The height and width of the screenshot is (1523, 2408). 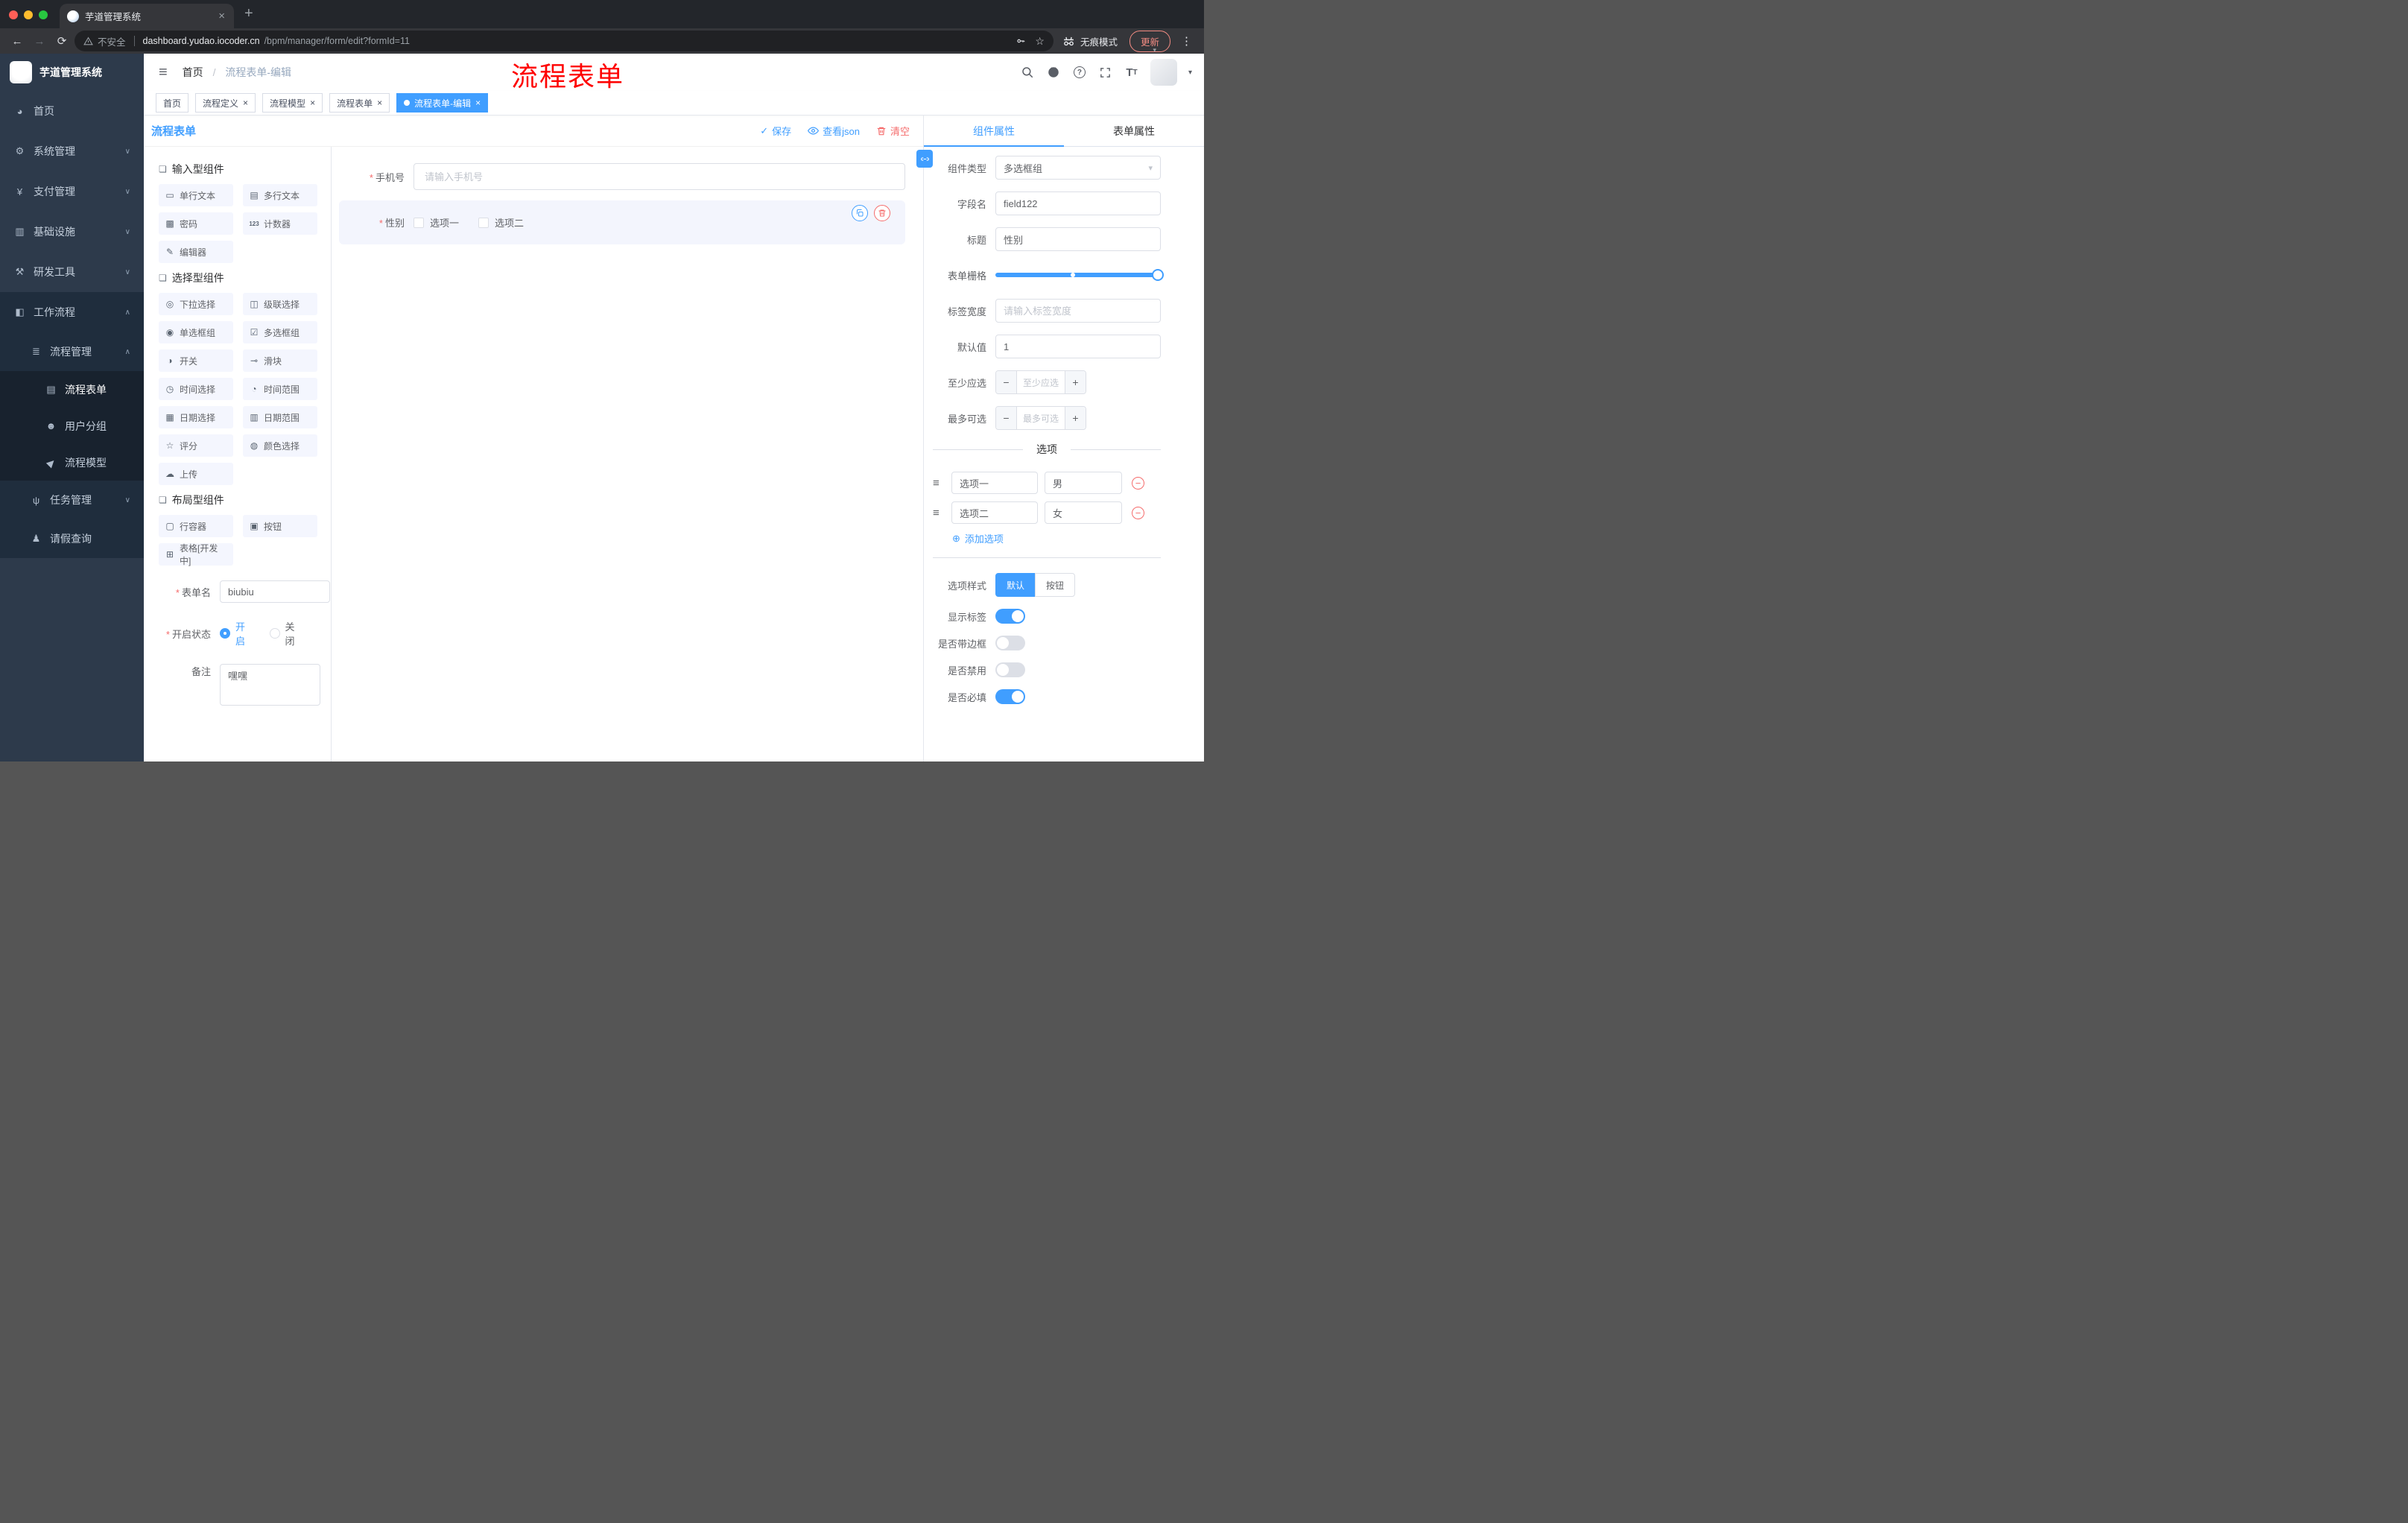 I want to click on bookmark-star-icon: ☆, so click(x=1040, y=41).